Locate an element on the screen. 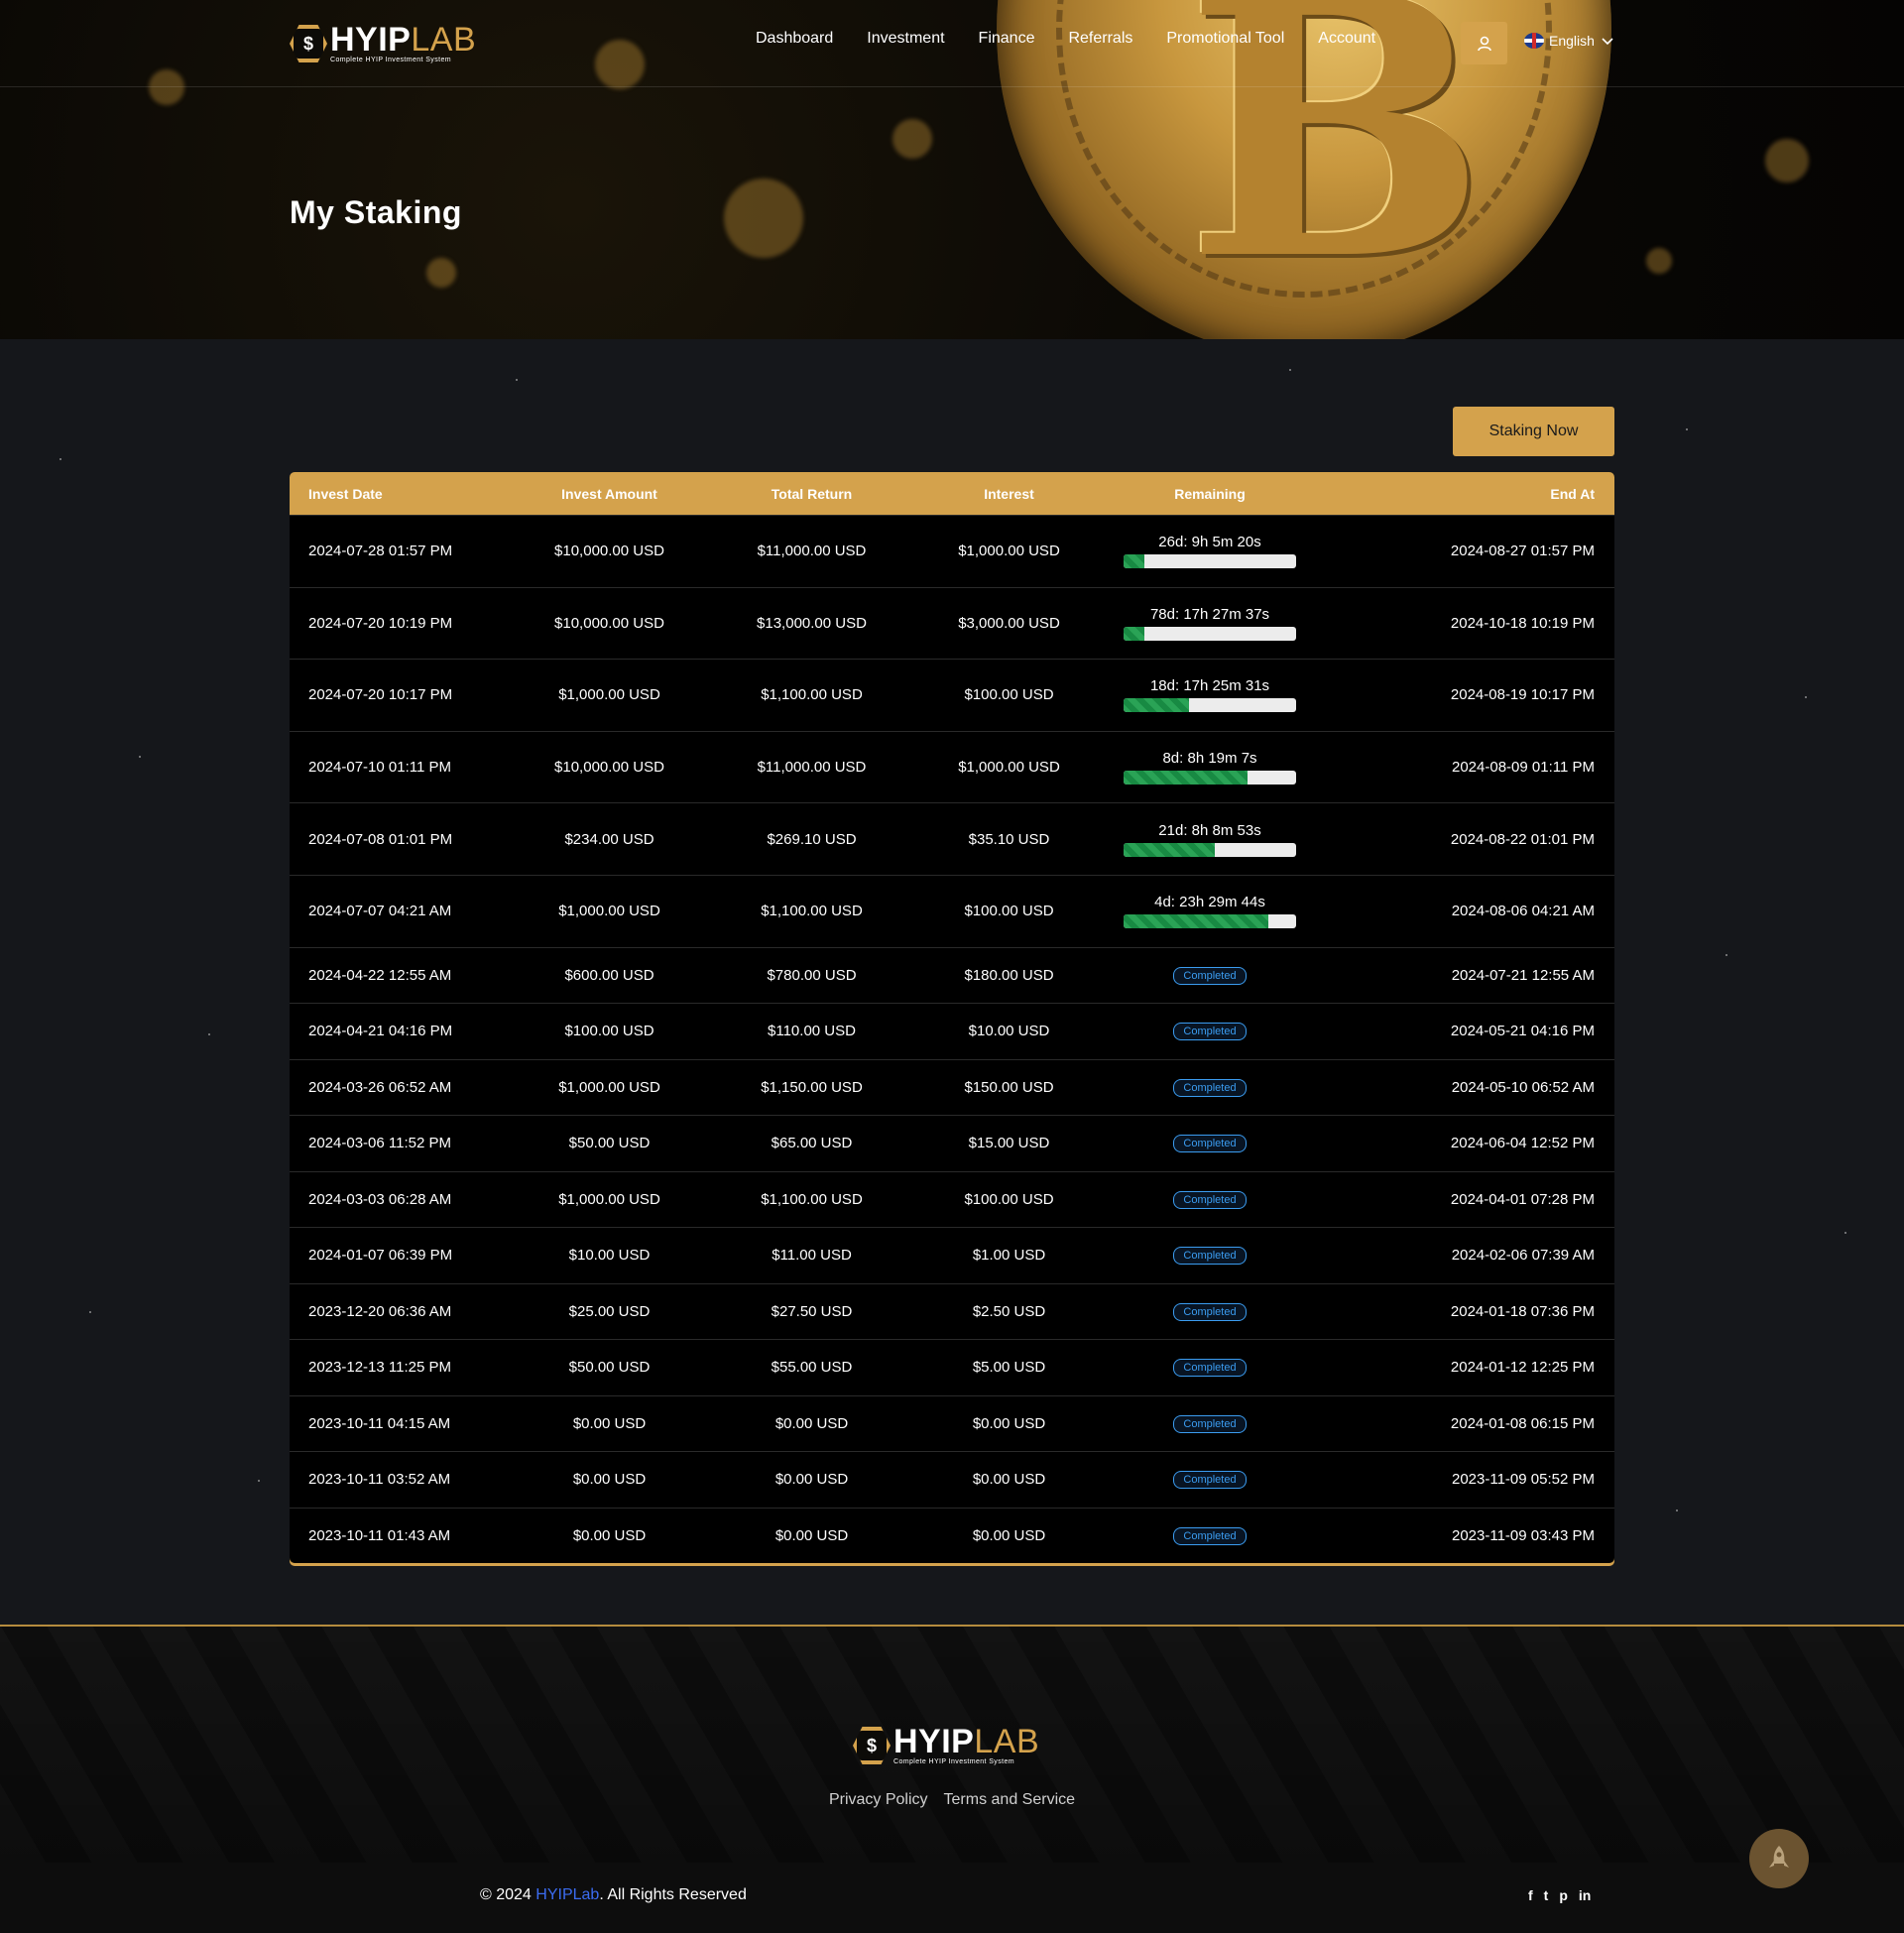  remaining-cell: 21d: 8h 8m 53s is located at coordinates (1210, 839).